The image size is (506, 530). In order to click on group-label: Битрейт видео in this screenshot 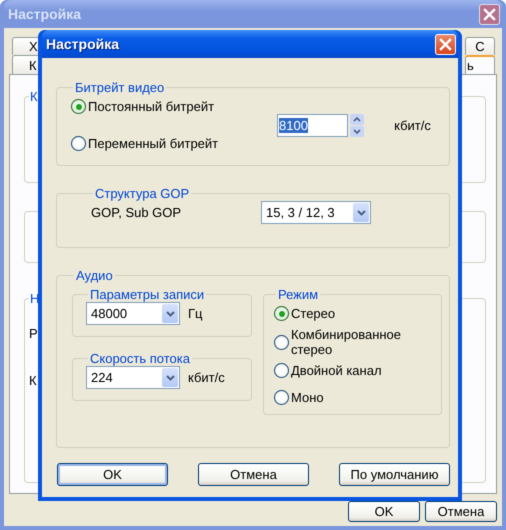, I will do `click(120, 87)`.